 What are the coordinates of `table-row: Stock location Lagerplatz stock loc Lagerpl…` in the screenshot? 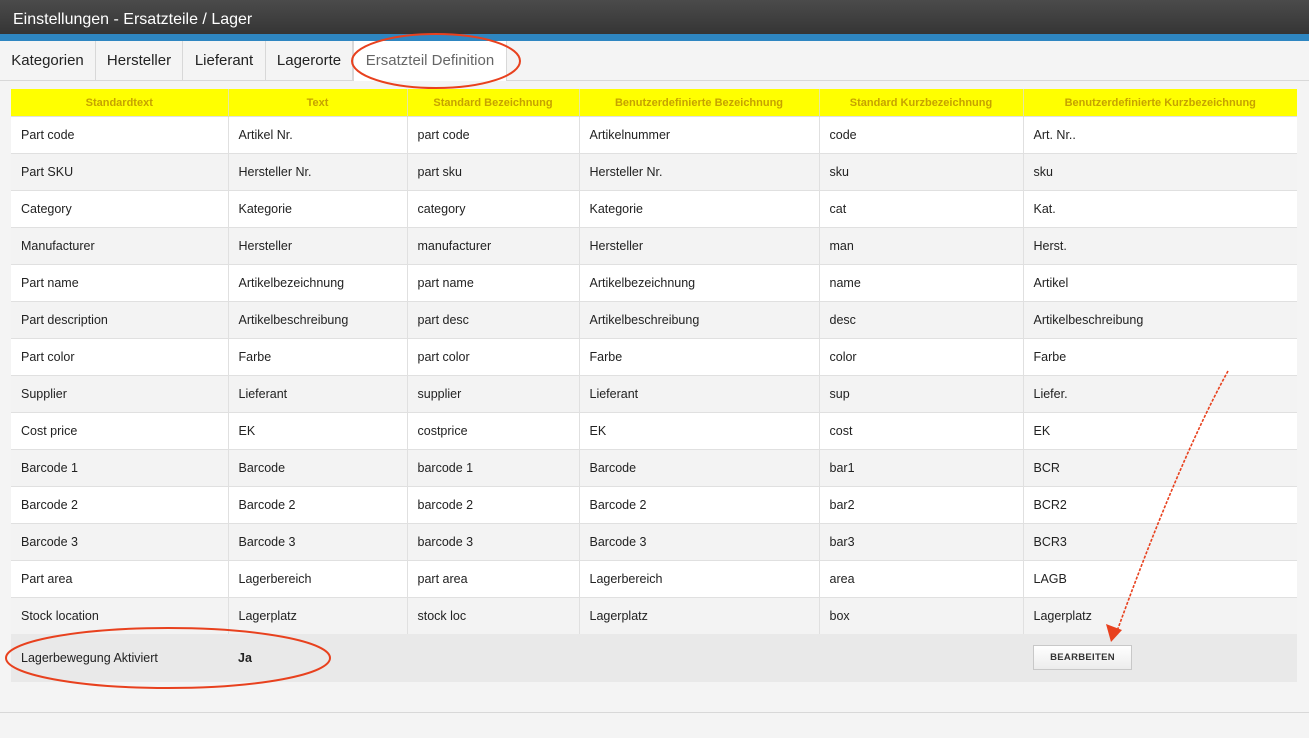 It's located at (654, 615).